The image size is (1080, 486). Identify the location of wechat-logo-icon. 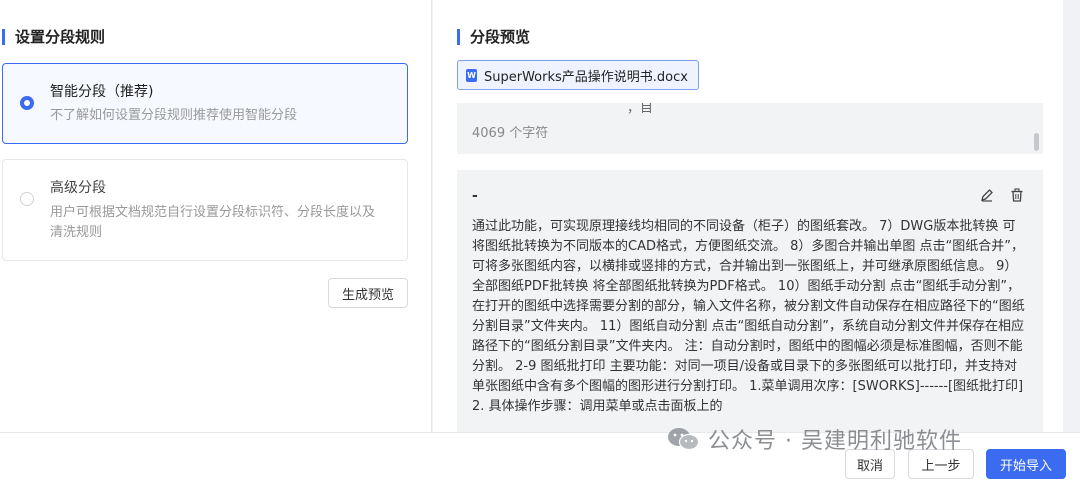
(684, 439).